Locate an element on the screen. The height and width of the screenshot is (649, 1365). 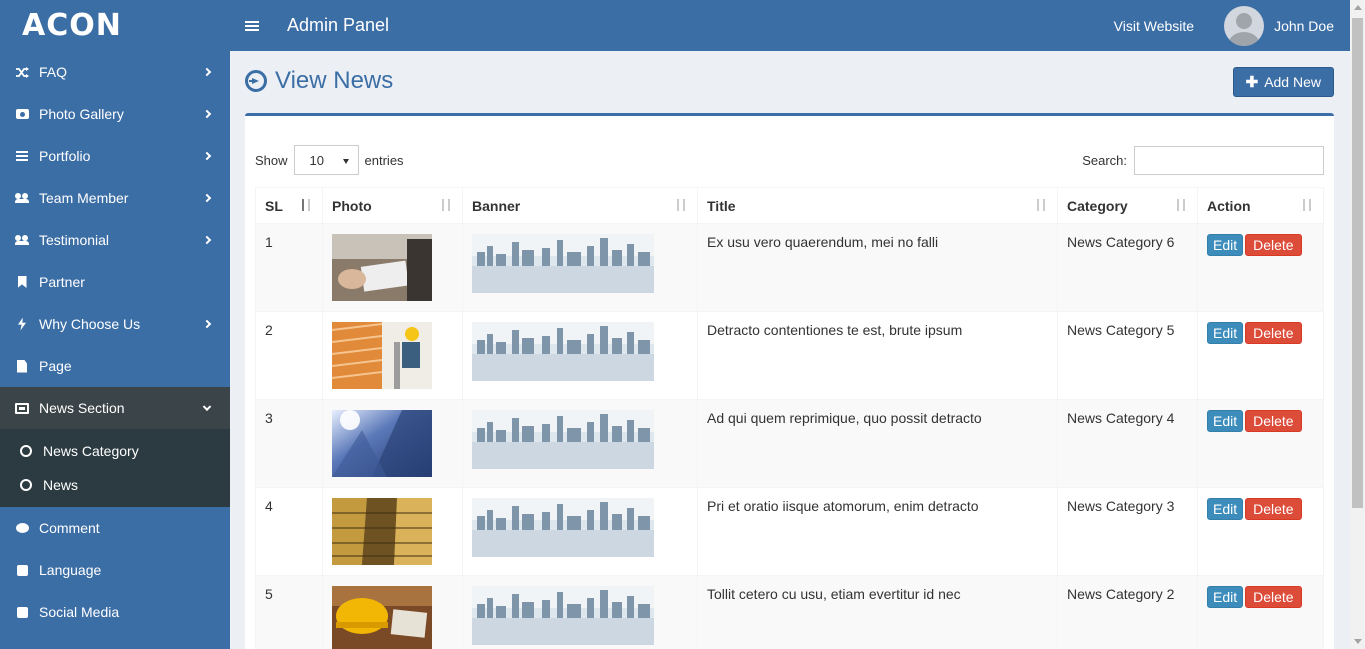
column-header-sl: SL is located at coordinates (289, 205).